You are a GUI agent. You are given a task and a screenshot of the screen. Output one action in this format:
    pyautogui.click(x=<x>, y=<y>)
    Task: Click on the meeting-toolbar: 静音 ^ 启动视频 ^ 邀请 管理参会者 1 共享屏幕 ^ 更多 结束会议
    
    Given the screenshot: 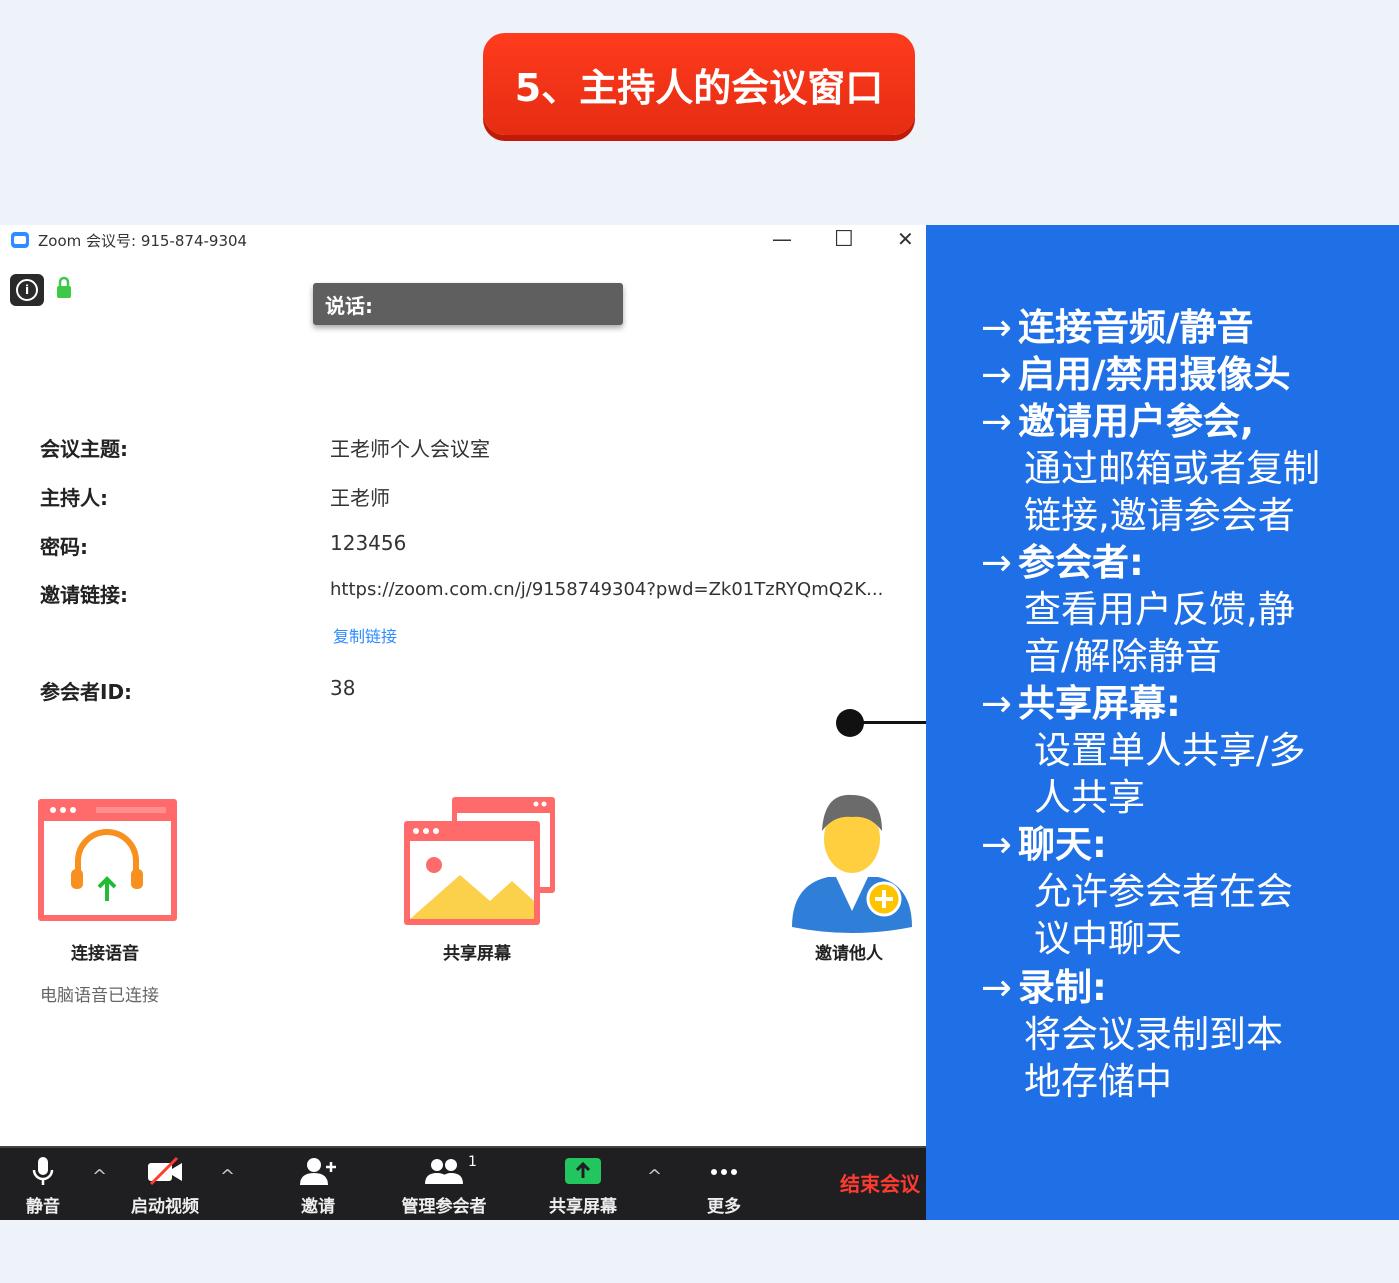 What is the action you would take?
    pyautogui.click(x=463, y=1183)
    